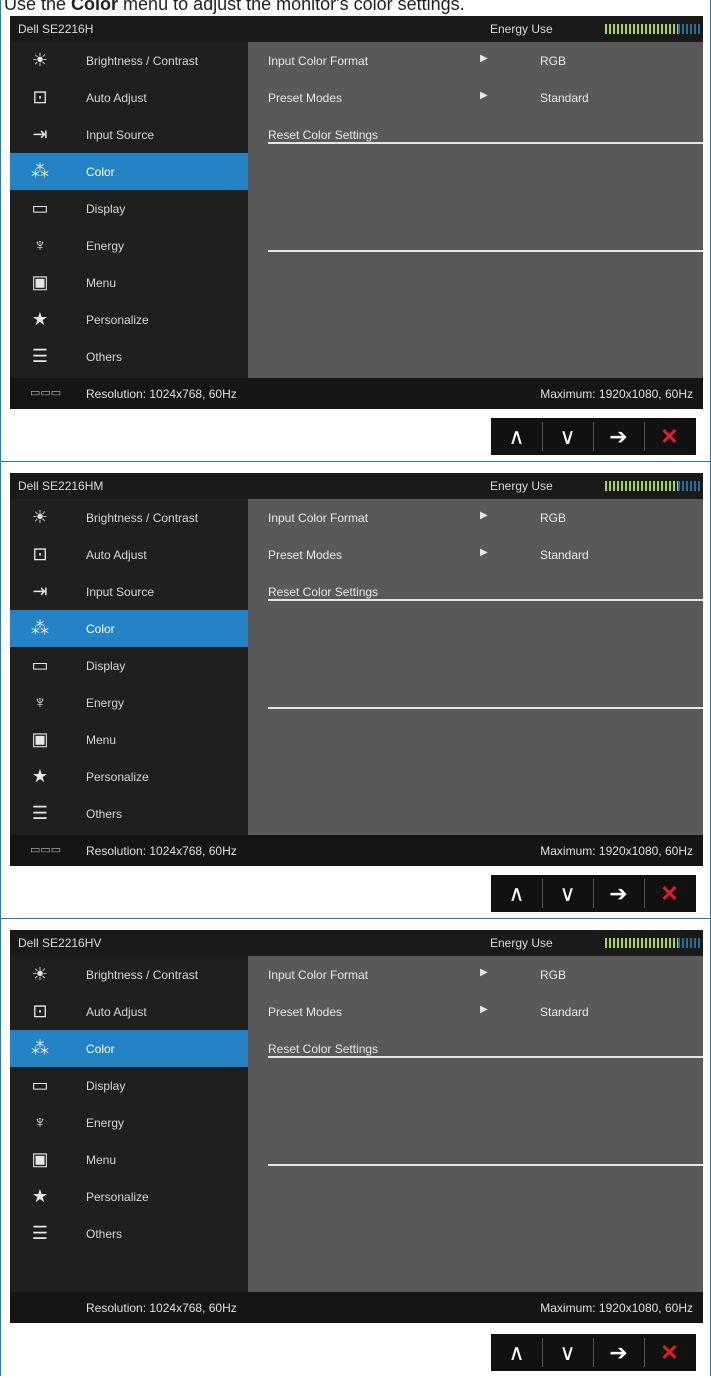 This screenshot has height=1378, width=711. What do you see at coordinates (355, 918) in the screenshot?
I see `section-separator` at bounding box center [355, 918].